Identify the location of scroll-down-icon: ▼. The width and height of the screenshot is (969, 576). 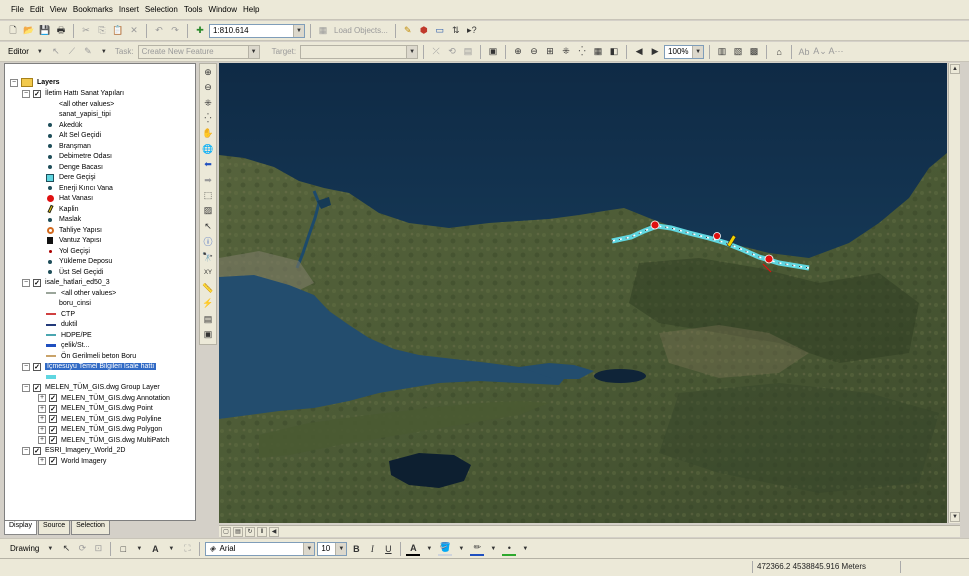
(955, 517).